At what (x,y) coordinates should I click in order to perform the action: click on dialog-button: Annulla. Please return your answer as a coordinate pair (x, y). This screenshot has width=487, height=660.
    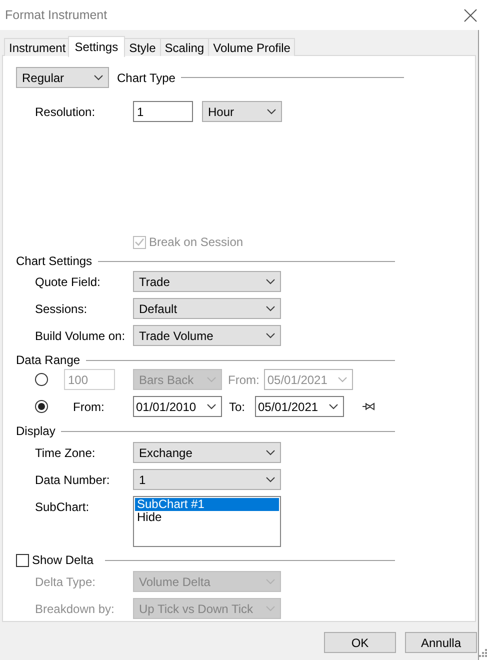
    Looking at the image, I should click on (441, 642).